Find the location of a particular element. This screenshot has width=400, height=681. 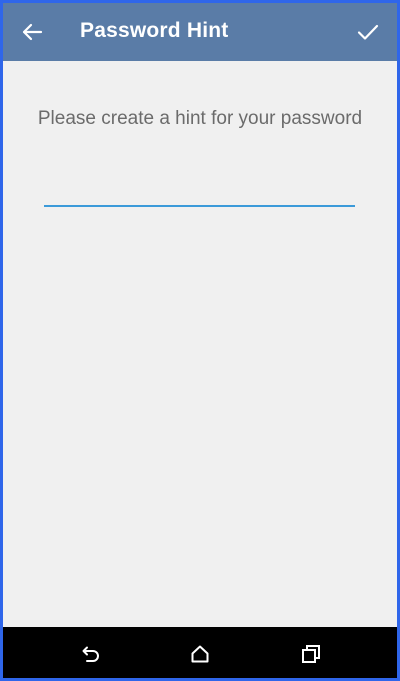

nav-back-icon is located at coordinates (90, 654).